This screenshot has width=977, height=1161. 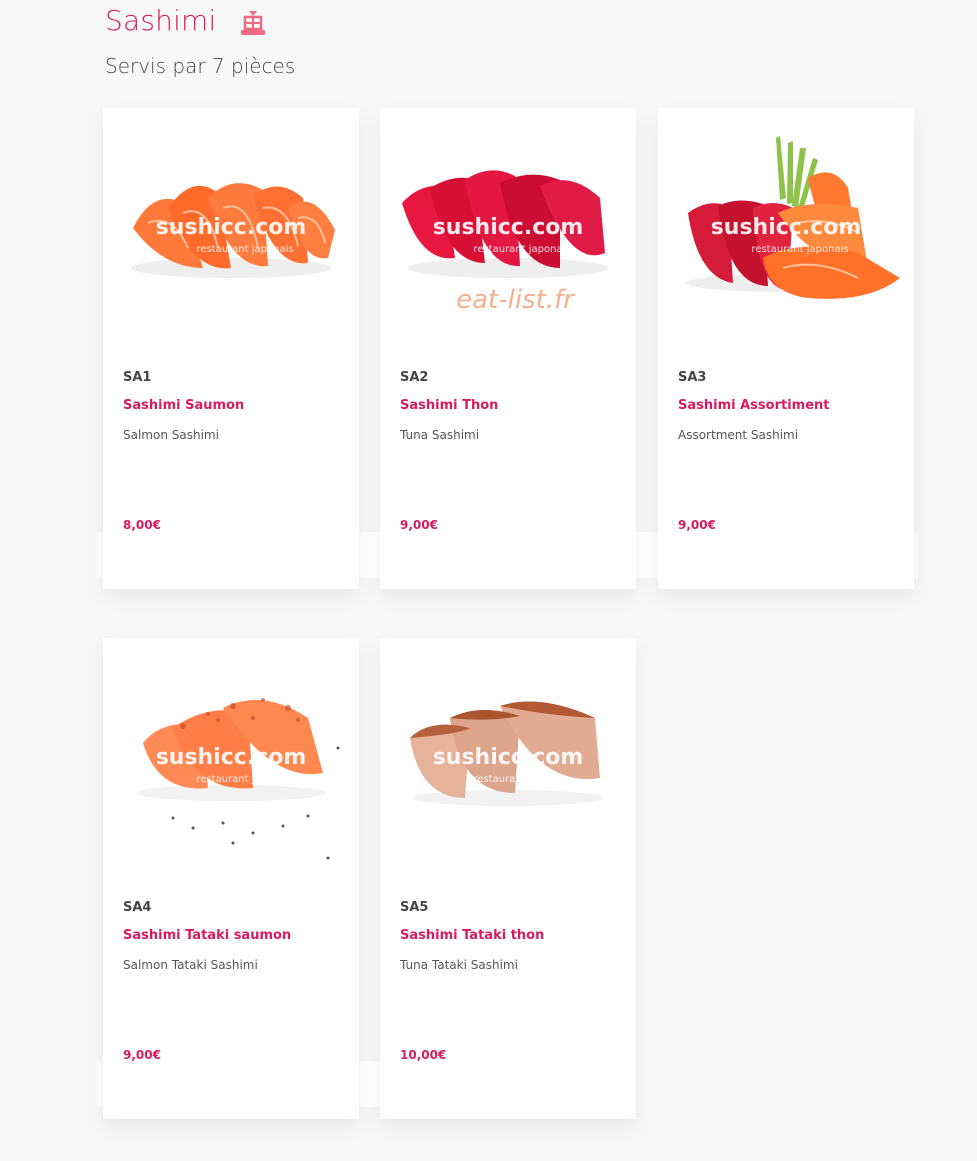 What do you see at coordinates (171, 435) in the screenshot?
I see `product-description: Salmon Sashimi` at bounding box center [171, 435].